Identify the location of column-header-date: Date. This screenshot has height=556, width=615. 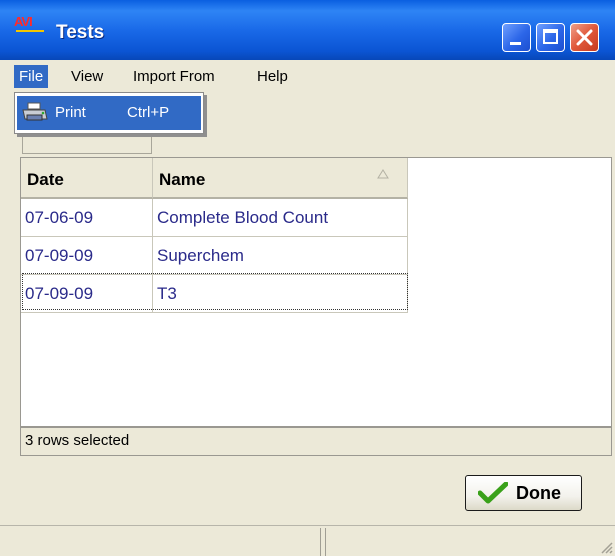
(87, 178).